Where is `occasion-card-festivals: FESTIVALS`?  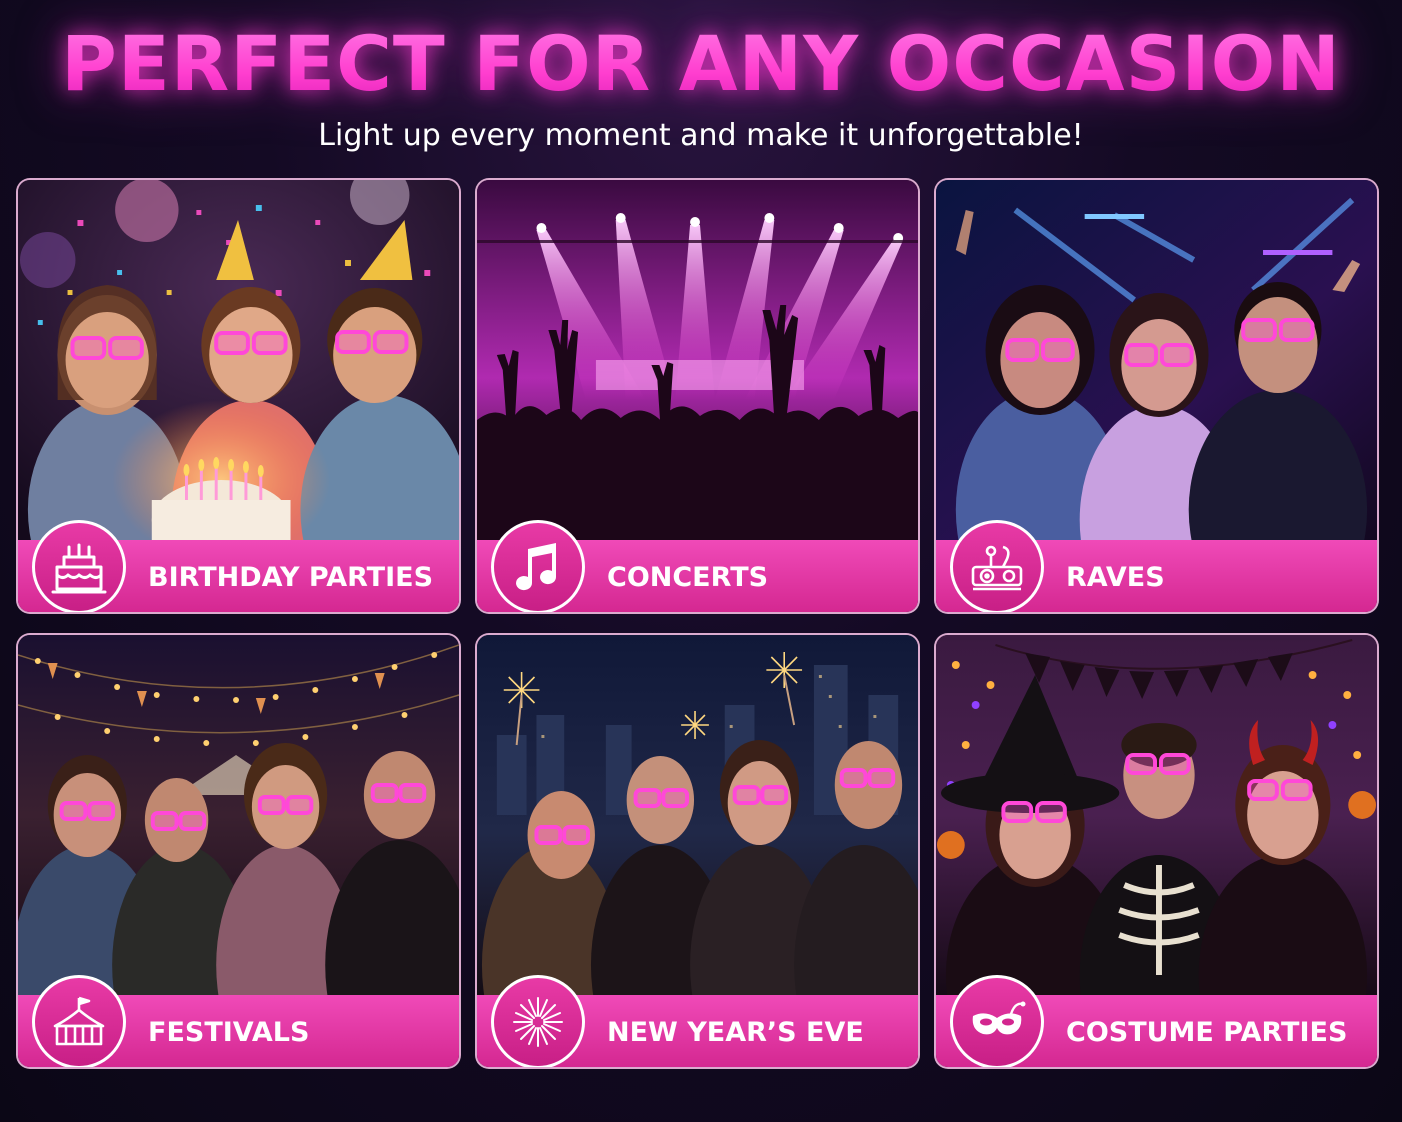 occasion-card-festivals: FESTIVALS is located at coordinates (238, 851).